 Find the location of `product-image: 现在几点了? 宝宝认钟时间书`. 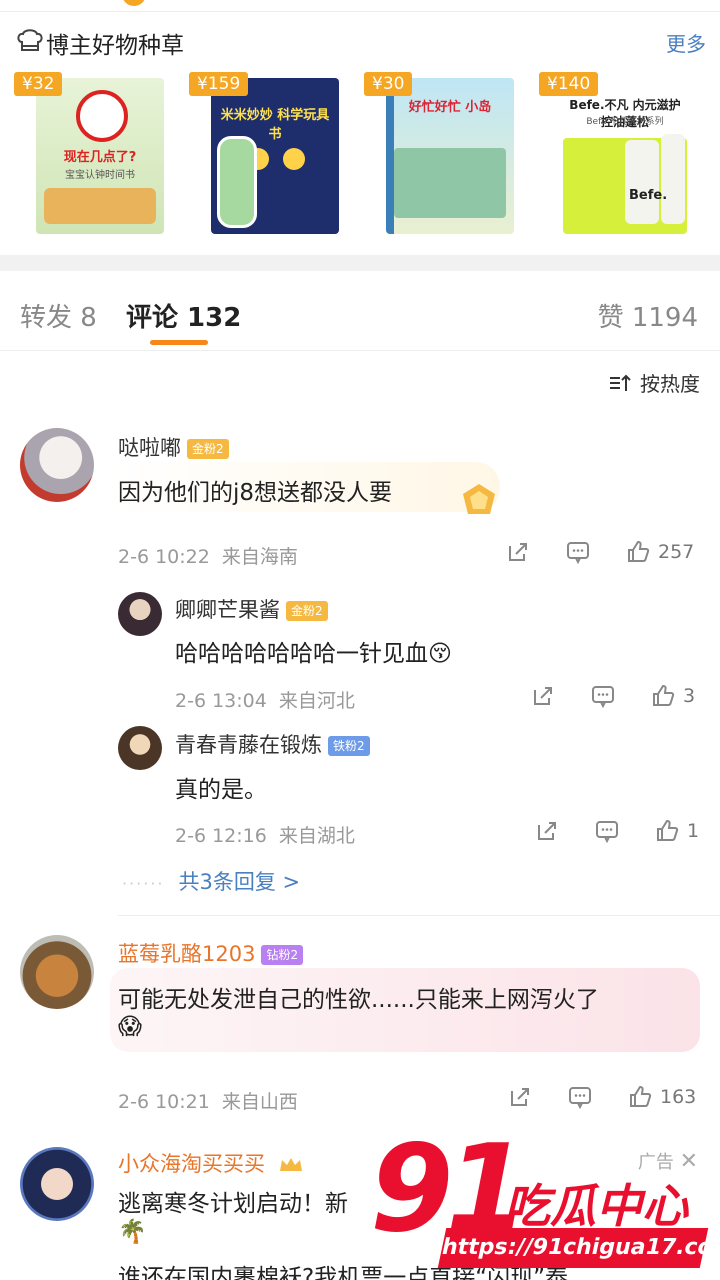

product-image: 现在几点了? 宝宝认钟时间书 is located at coordinates (100, 156).